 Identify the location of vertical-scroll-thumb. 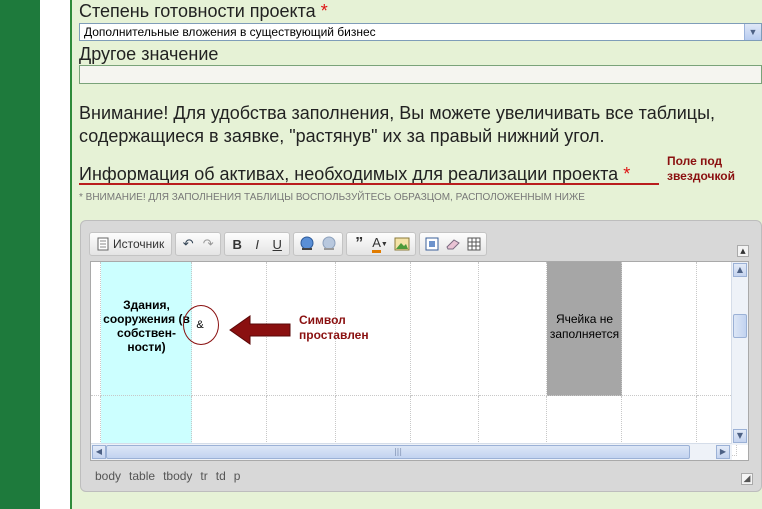
(740, 326).